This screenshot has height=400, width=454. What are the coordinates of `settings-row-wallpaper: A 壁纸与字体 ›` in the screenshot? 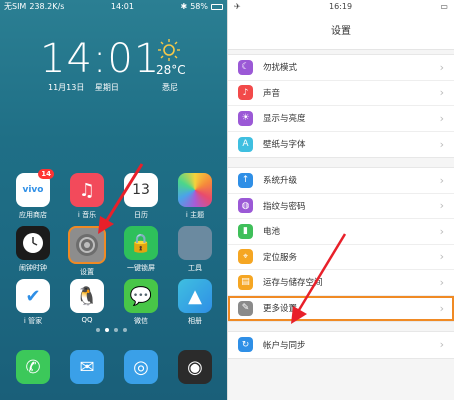 It's located at (341, 145).